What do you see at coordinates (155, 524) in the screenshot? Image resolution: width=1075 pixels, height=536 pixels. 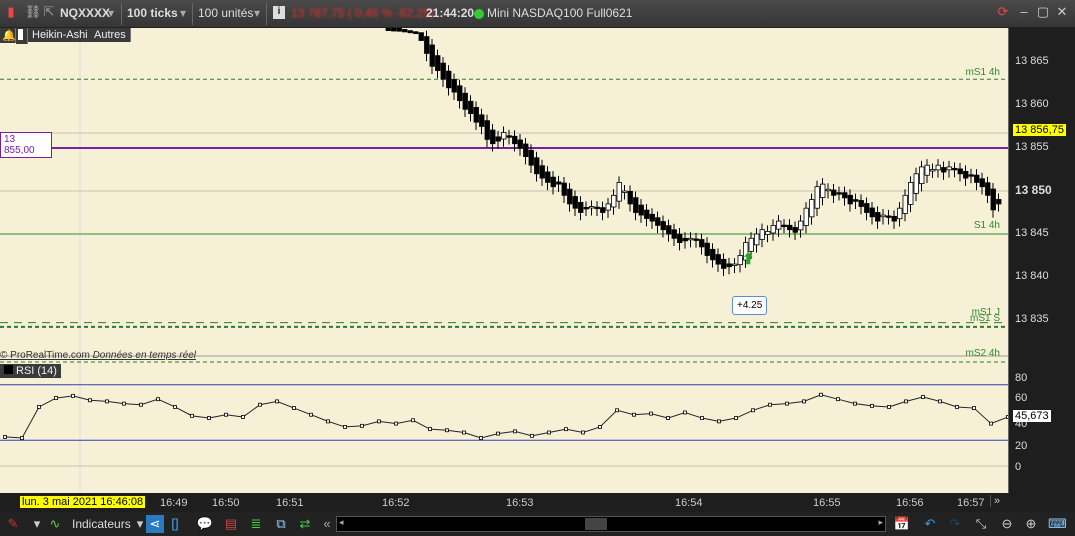 I see `share-icon: ⋖` at bounding box center [155, 524].